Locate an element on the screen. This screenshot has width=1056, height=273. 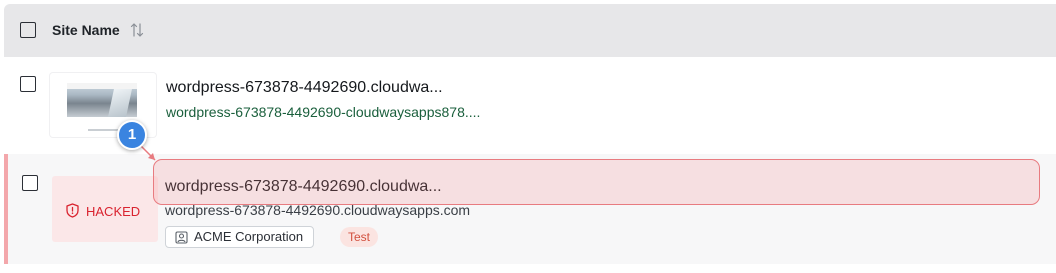
environment-badge: Test is located at coordinates (359, 237).